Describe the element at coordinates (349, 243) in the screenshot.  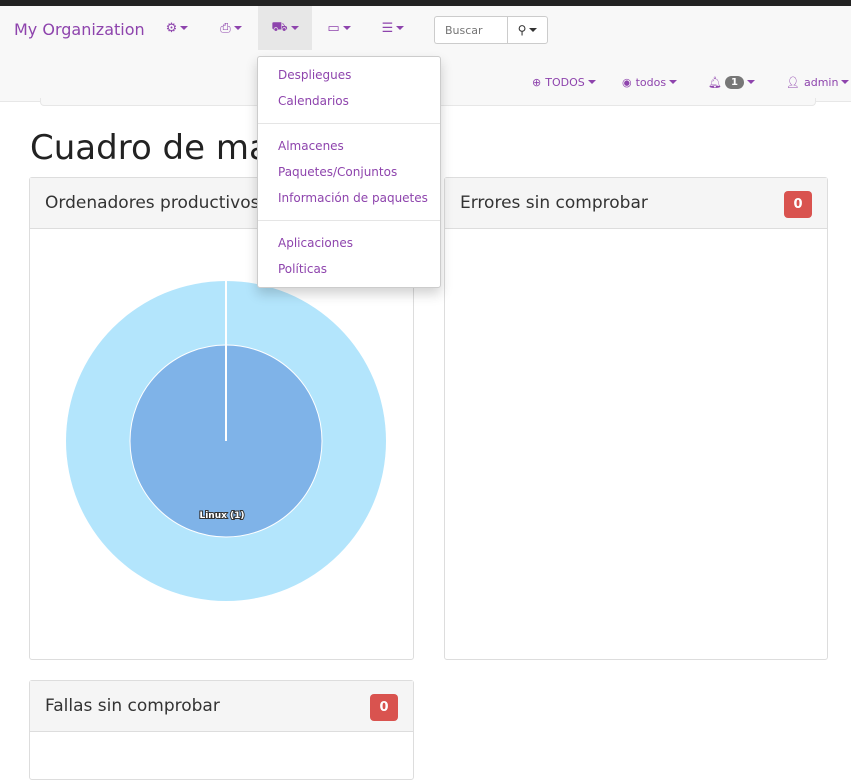
I see `menu-item-aplicaciones: Aplicaciones` at that location.